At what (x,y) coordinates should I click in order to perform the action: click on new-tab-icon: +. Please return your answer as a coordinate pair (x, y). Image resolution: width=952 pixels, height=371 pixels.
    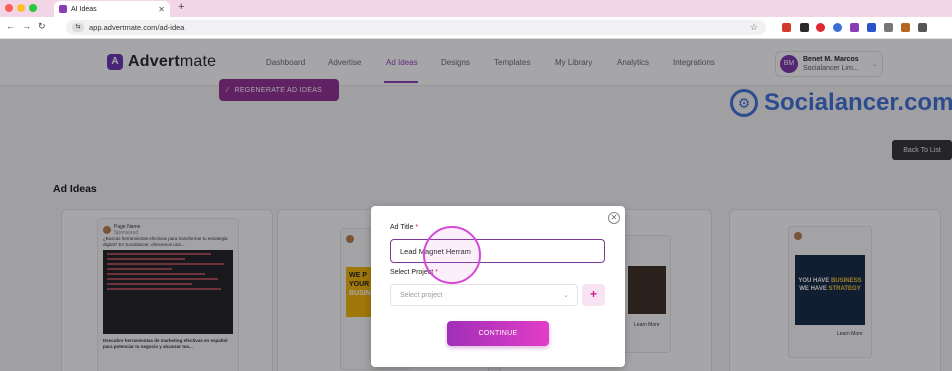
    Looking at the image, I should click on (181, 7).